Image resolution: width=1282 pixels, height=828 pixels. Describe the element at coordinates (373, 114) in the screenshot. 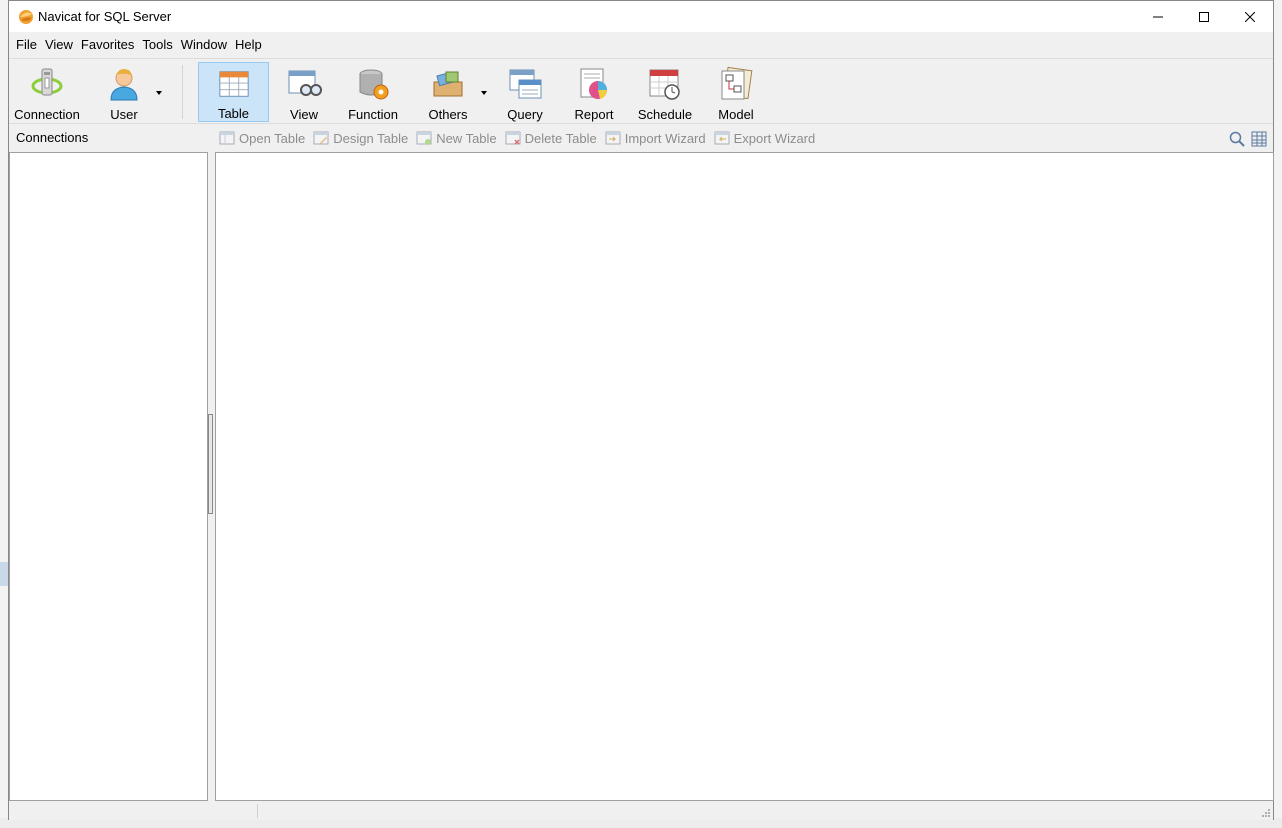

I see `toolbar-function-label: Function` at that location.